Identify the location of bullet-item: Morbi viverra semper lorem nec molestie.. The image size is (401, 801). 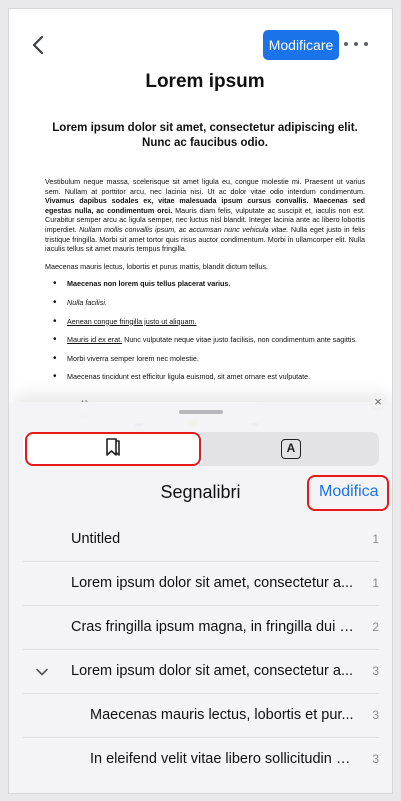
(209, 359).